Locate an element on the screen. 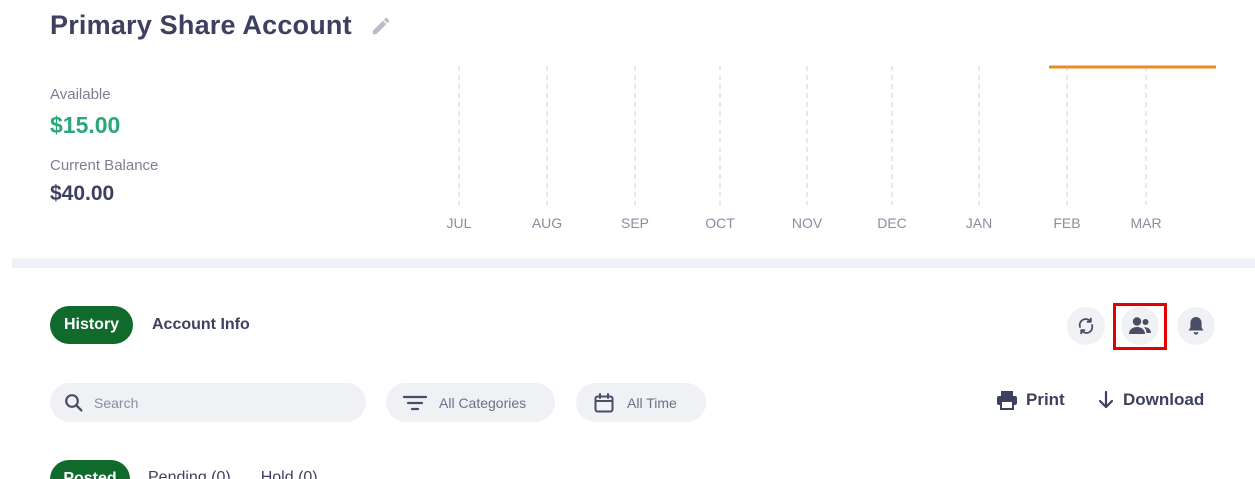 Image resolution: width=1255 pixels, height=479 pixels. arrow-down-icon is located at coordinates (1106, 400).